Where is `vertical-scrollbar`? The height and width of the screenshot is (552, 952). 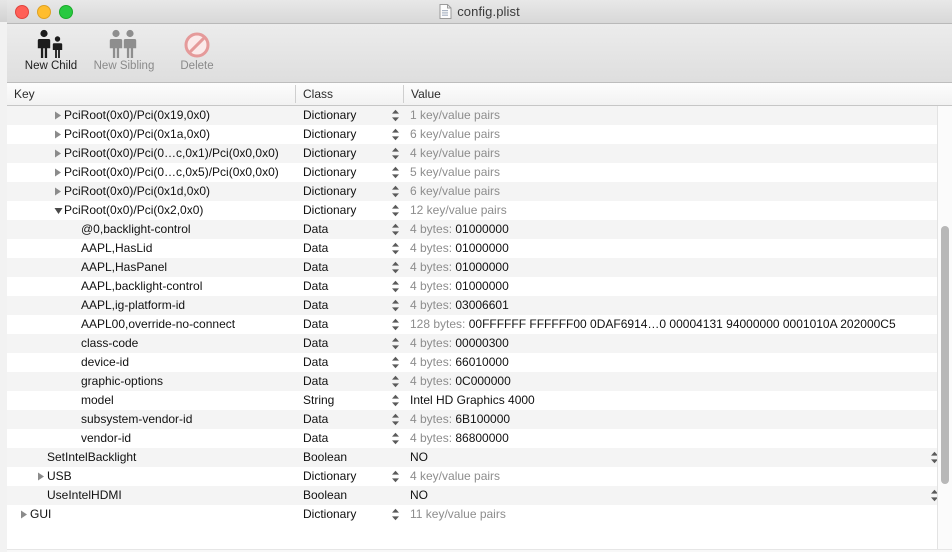
vertical-scrollbar is located at coordinates (944, 327).